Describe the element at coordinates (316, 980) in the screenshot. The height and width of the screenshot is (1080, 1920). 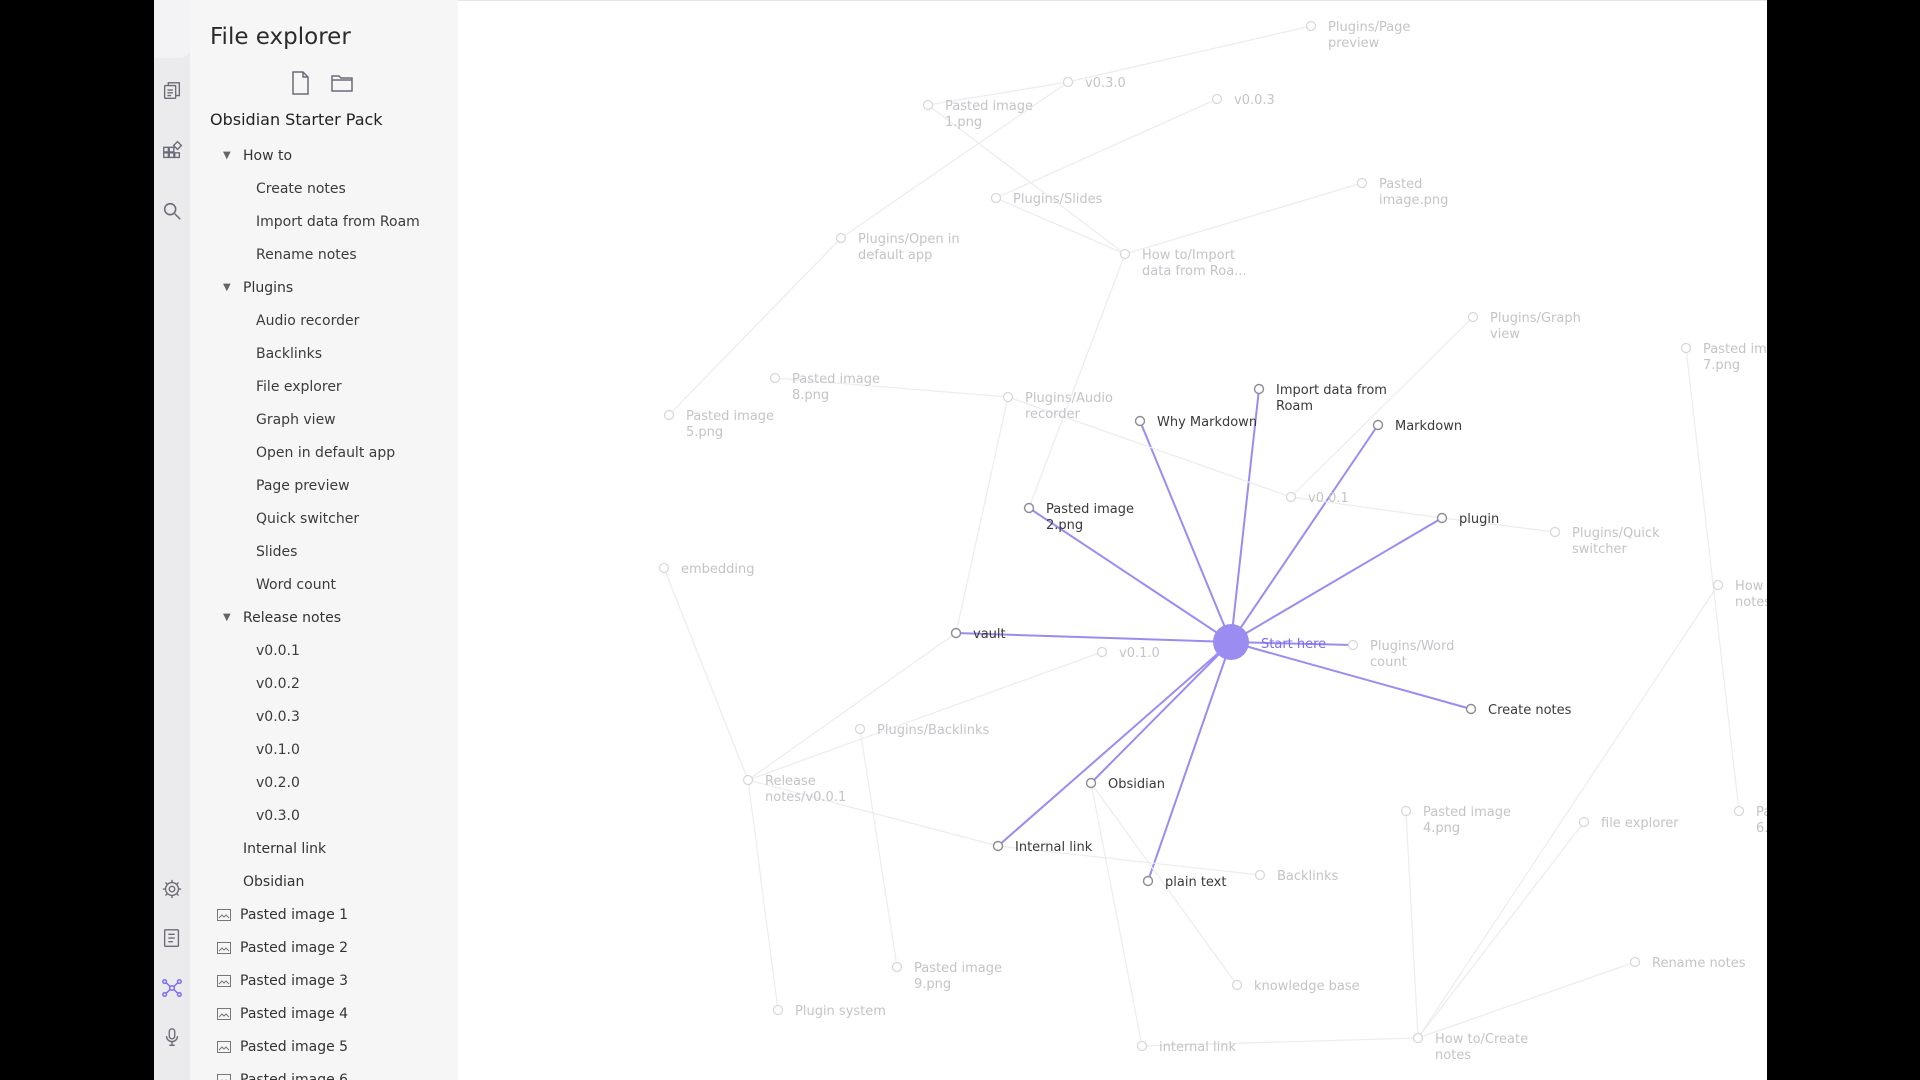
I see `tree-item: Pasted image 3` at that location.